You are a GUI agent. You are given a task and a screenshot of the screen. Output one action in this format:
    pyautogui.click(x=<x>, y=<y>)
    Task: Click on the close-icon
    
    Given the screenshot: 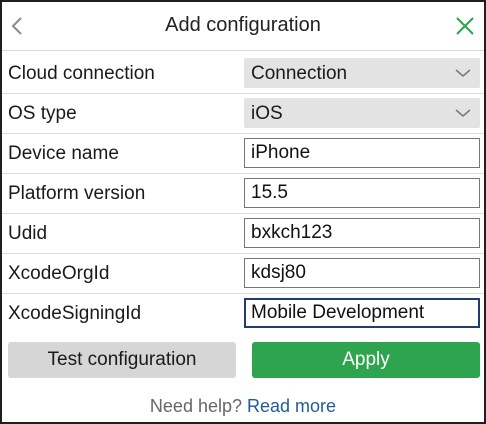 What is the action you would take?
    pyautogui.click(x=465, y=26)
    